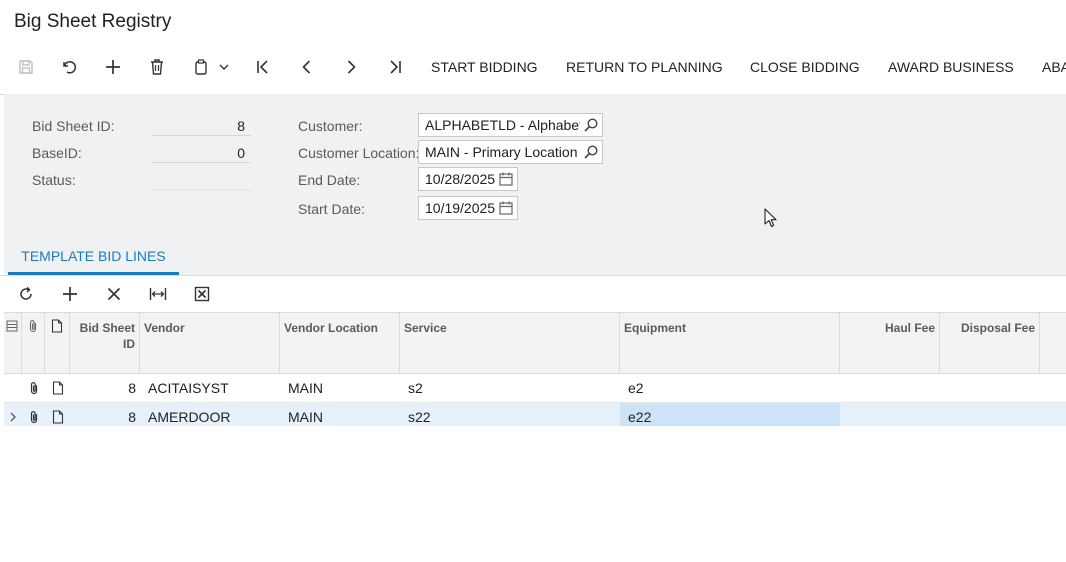 The image size is (1066, 562). What do you see at coordinates (57, 343) in the screenshot?
I see `note-column-header` at bounding box center [57, 343].